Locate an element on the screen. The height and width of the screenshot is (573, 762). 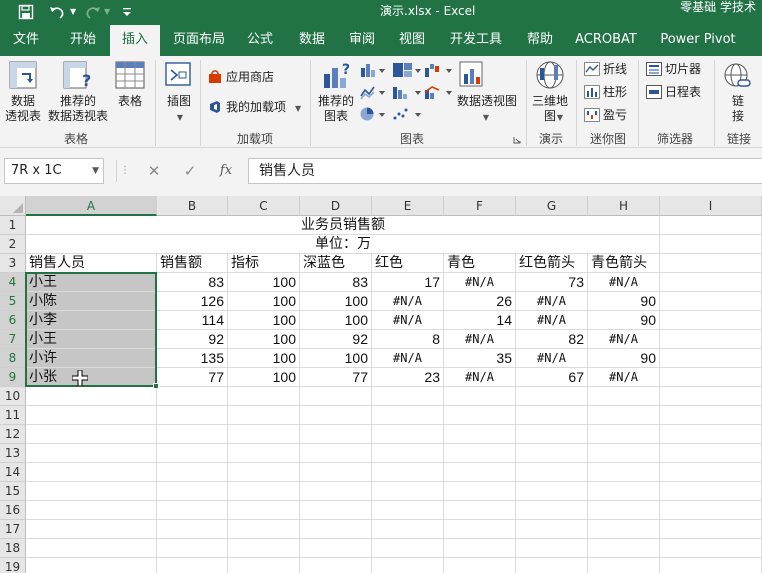
pie-chart-icon is located at coordinates (373, 114).